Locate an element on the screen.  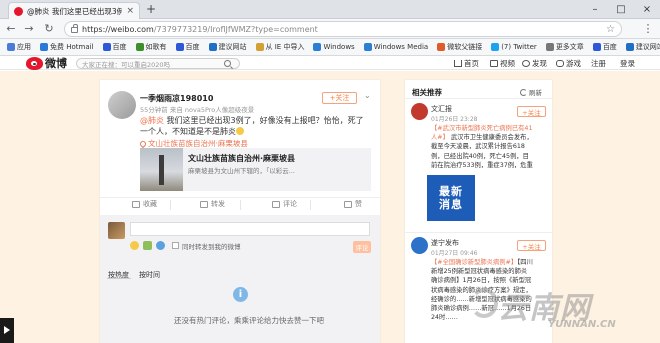
thumbs-up-icon is located at coordinates (348, 204).